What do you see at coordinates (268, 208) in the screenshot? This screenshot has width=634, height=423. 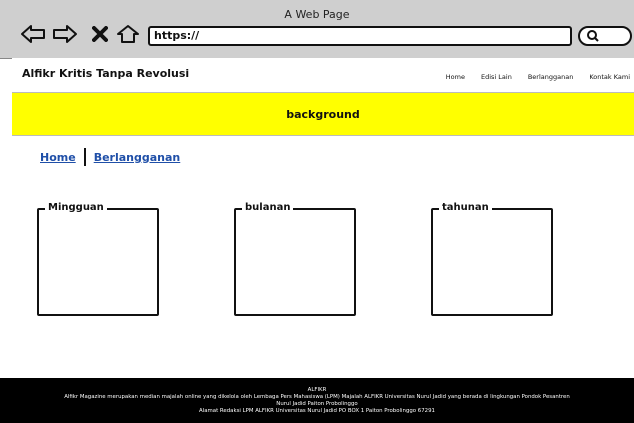 I see `plan-label: bulanan` at bounding box center [268, 208].